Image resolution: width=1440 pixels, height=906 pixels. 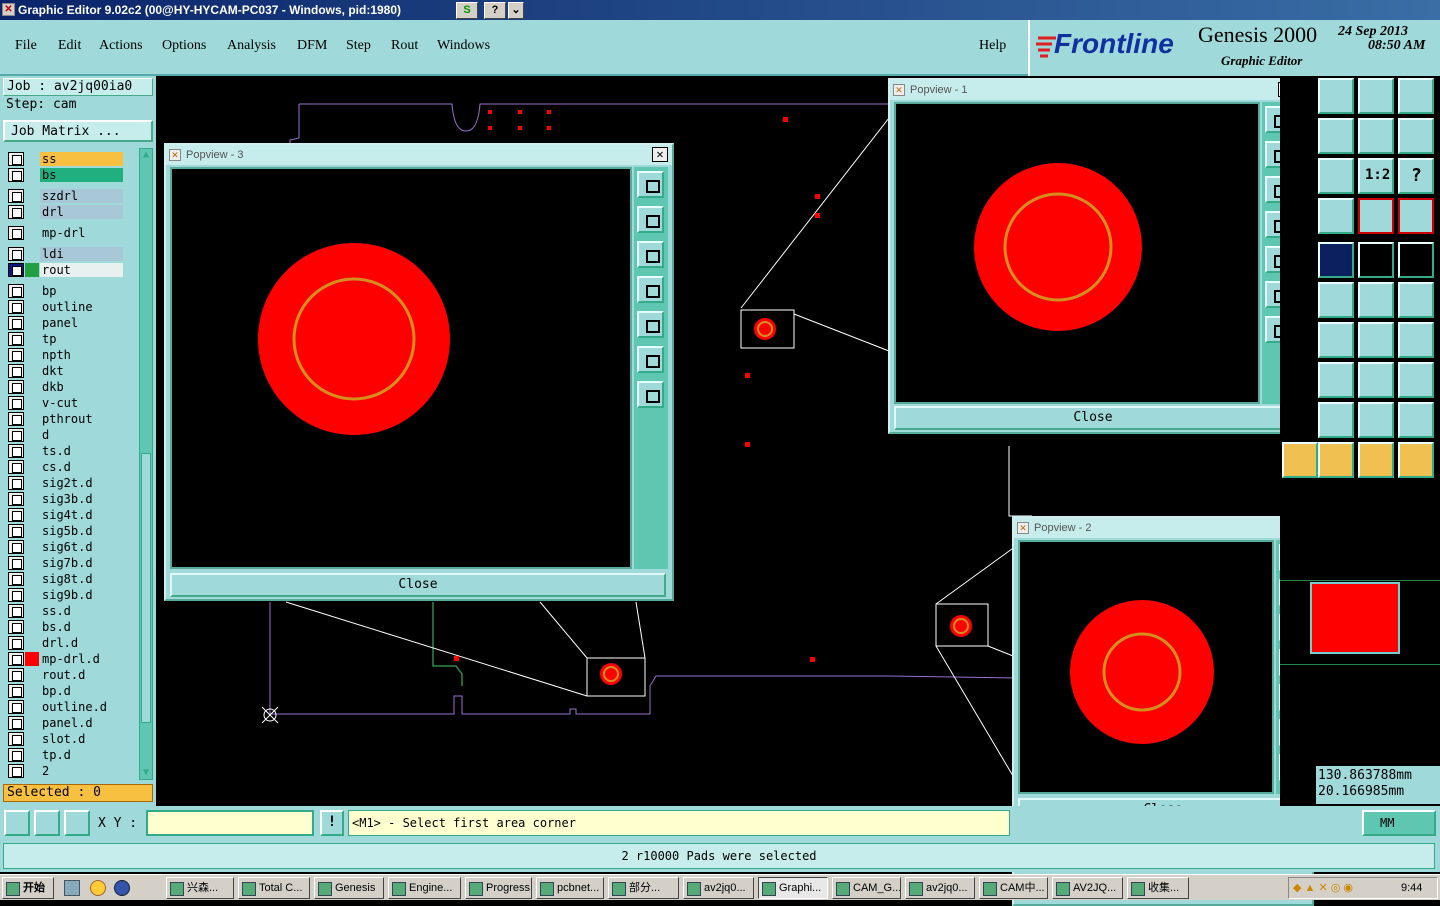 I want to click on menu-windows: Windows, so click(x=463, y=46).